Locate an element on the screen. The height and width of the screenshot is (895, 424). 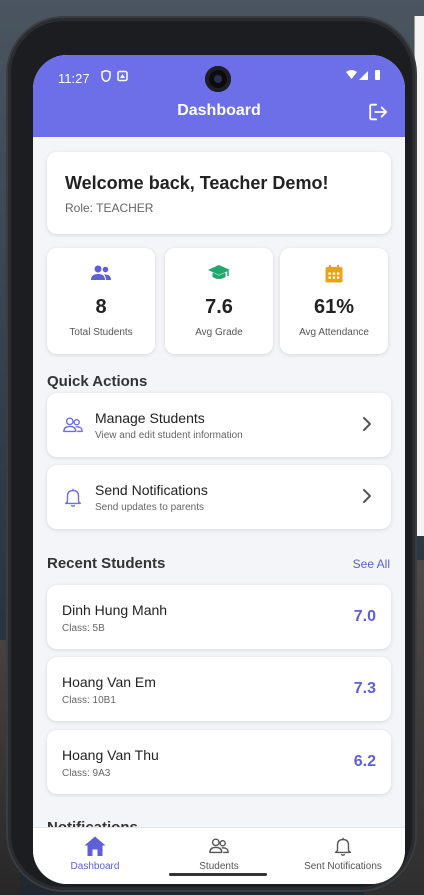
stat-value: 7.6 is located at coordinates (219, 307).